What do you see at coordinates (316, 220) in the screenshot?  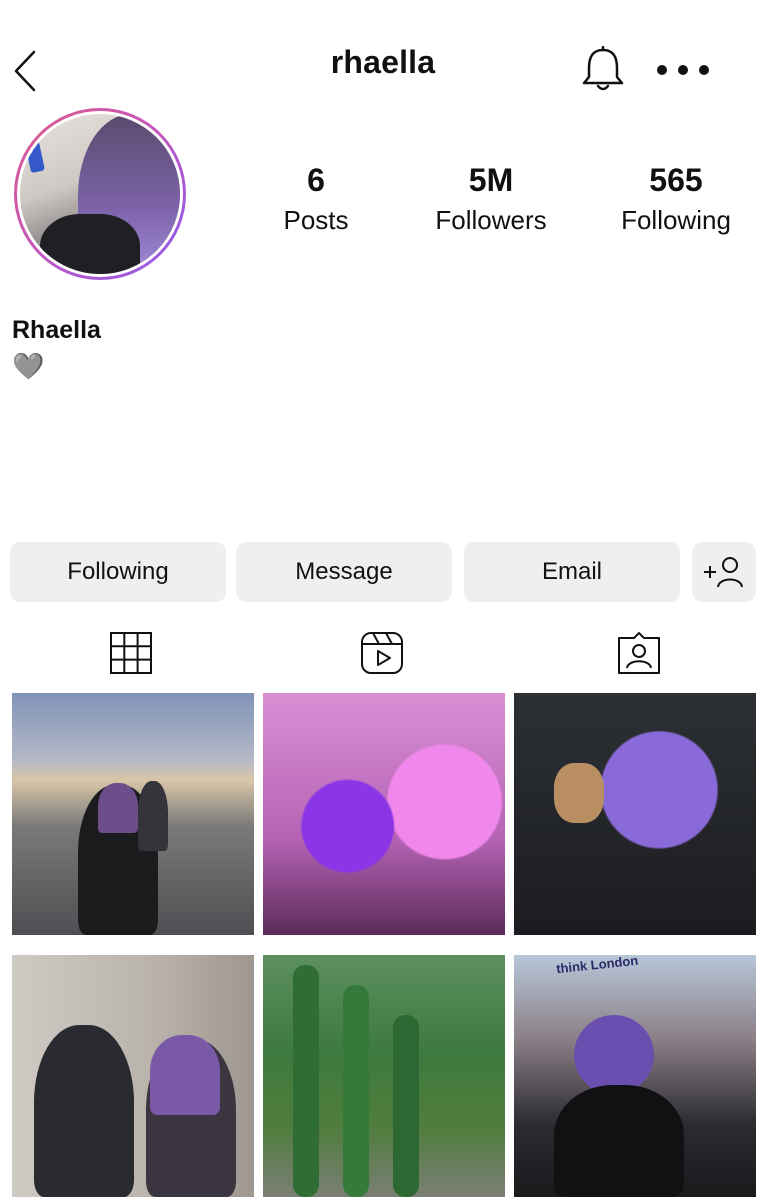 I see `stat-posts-label: Posts` at bounding box center [316, 220].